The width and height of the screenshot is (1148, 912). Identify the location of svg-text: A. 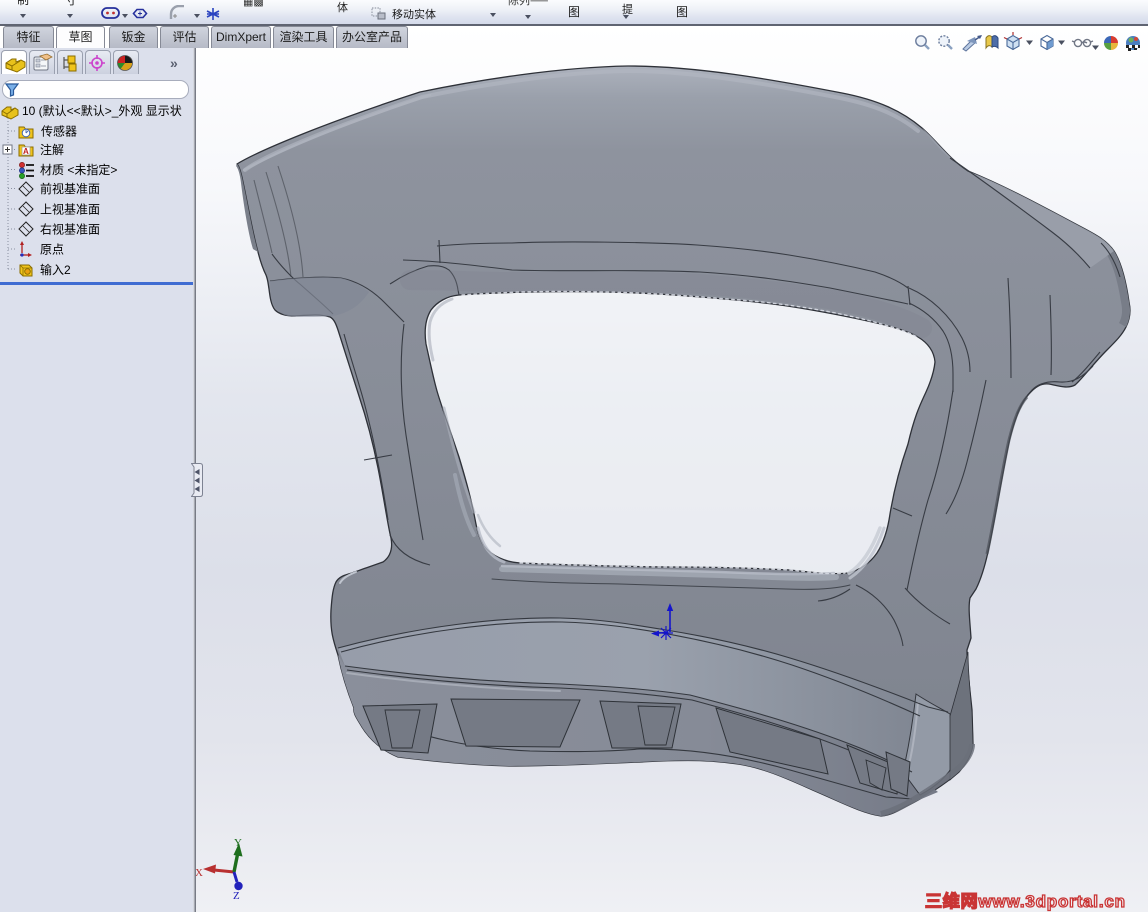
(26, 151).